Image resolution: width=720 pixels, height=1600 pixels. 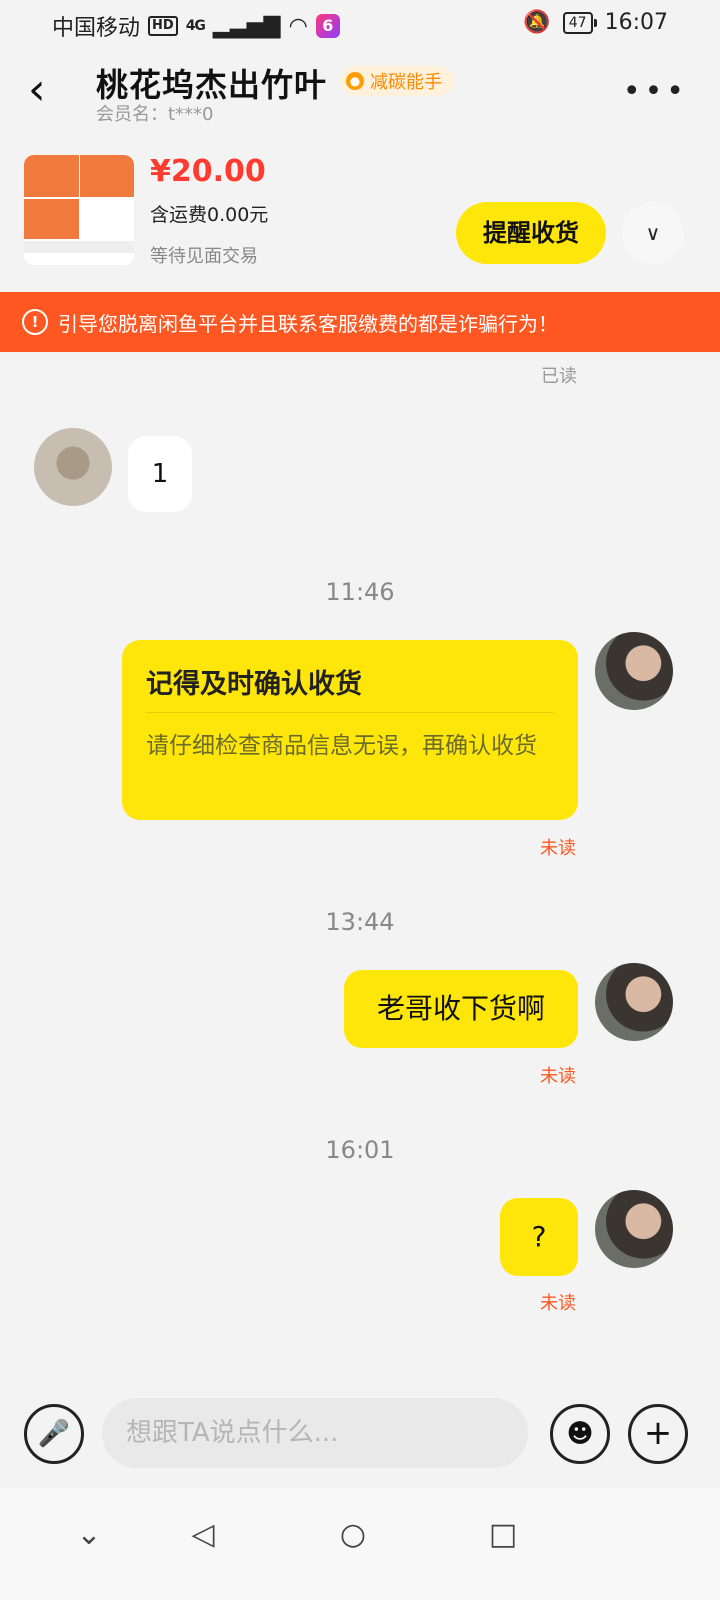 I want to click on hd-icon: HD, so click(x=163, y=26).